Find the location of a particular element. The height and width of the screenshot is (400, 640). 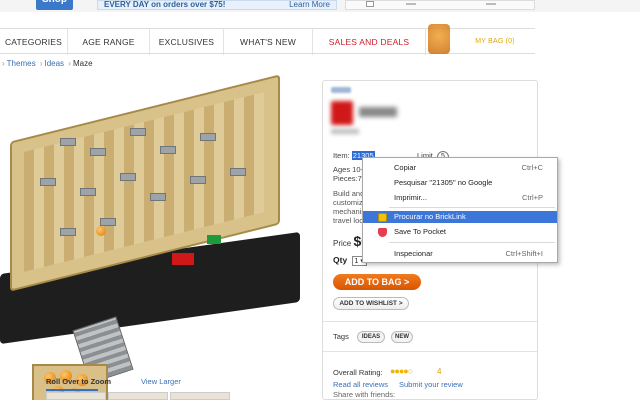

menu-item-search-bricklink: Procurar no BrickLink is located at coordinates (460, 217).